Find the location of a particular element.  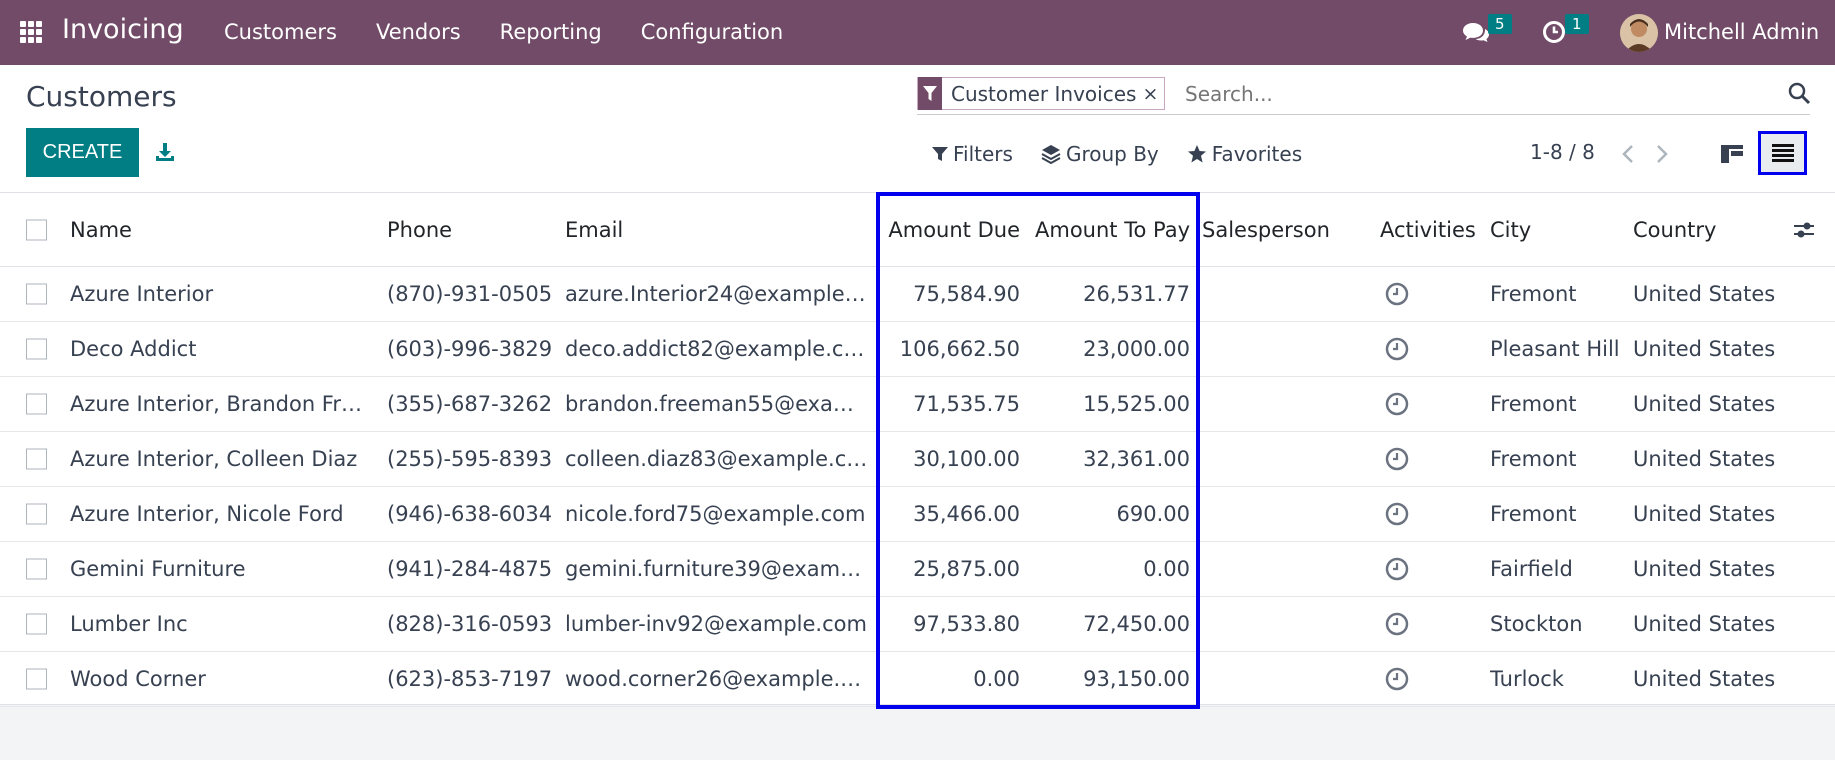

cell-phone: (828)-316-0593 is located at coordinates (470, 624).